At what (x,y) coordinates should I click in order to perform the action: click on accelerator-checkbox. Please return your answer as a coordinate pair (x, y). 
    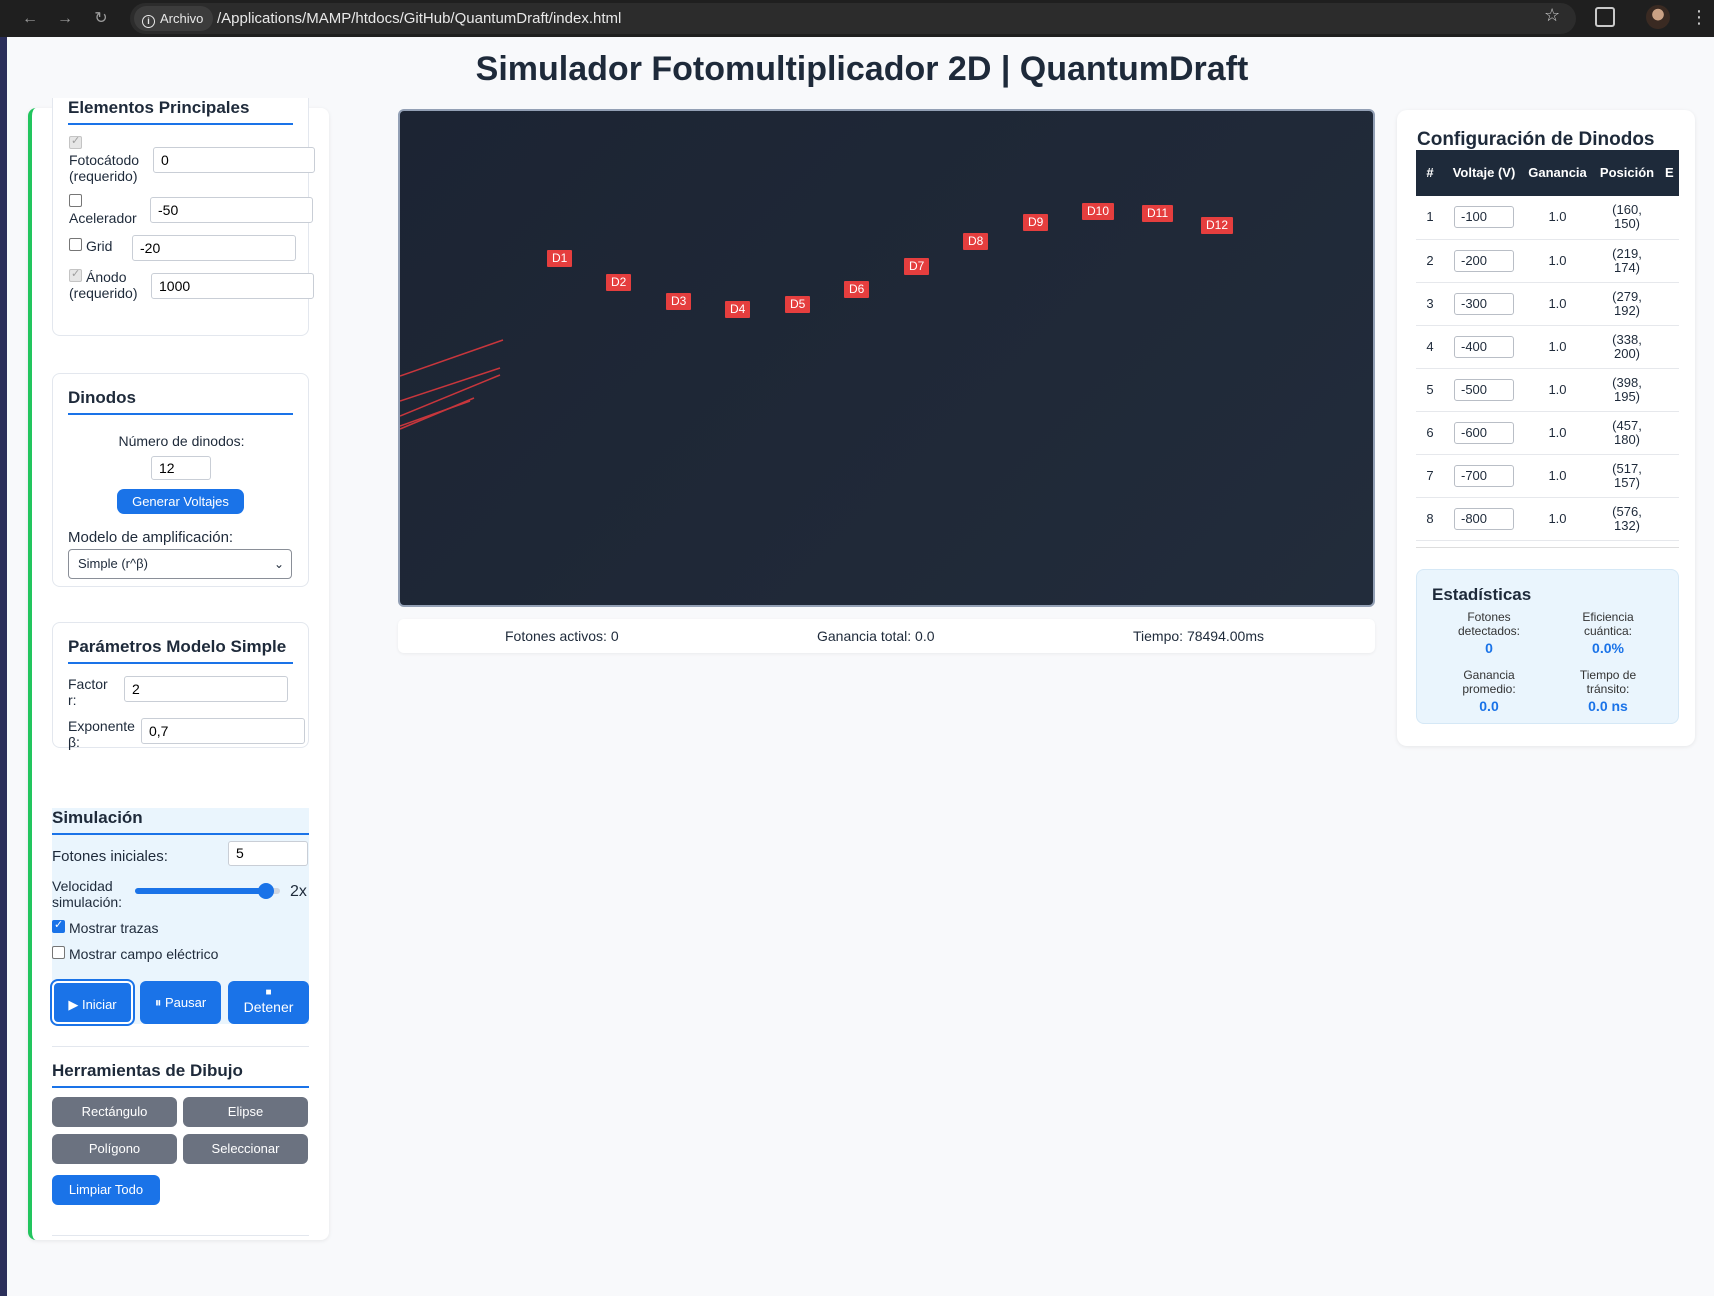
    Looking at the image, I should click on (75, 200).